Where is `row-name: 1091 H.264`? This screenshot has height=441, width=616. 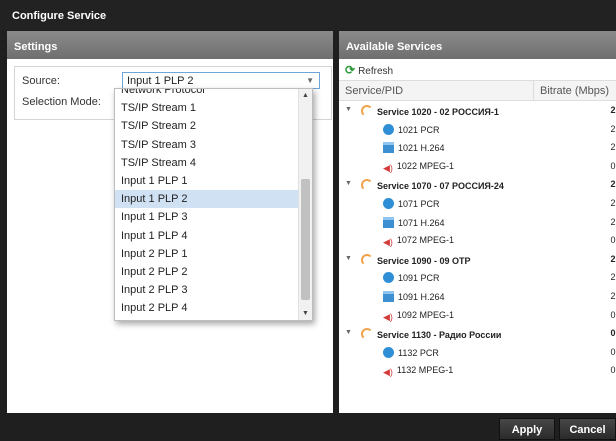
row-name: 1091 H.264 is located at coordinates (421, 296).